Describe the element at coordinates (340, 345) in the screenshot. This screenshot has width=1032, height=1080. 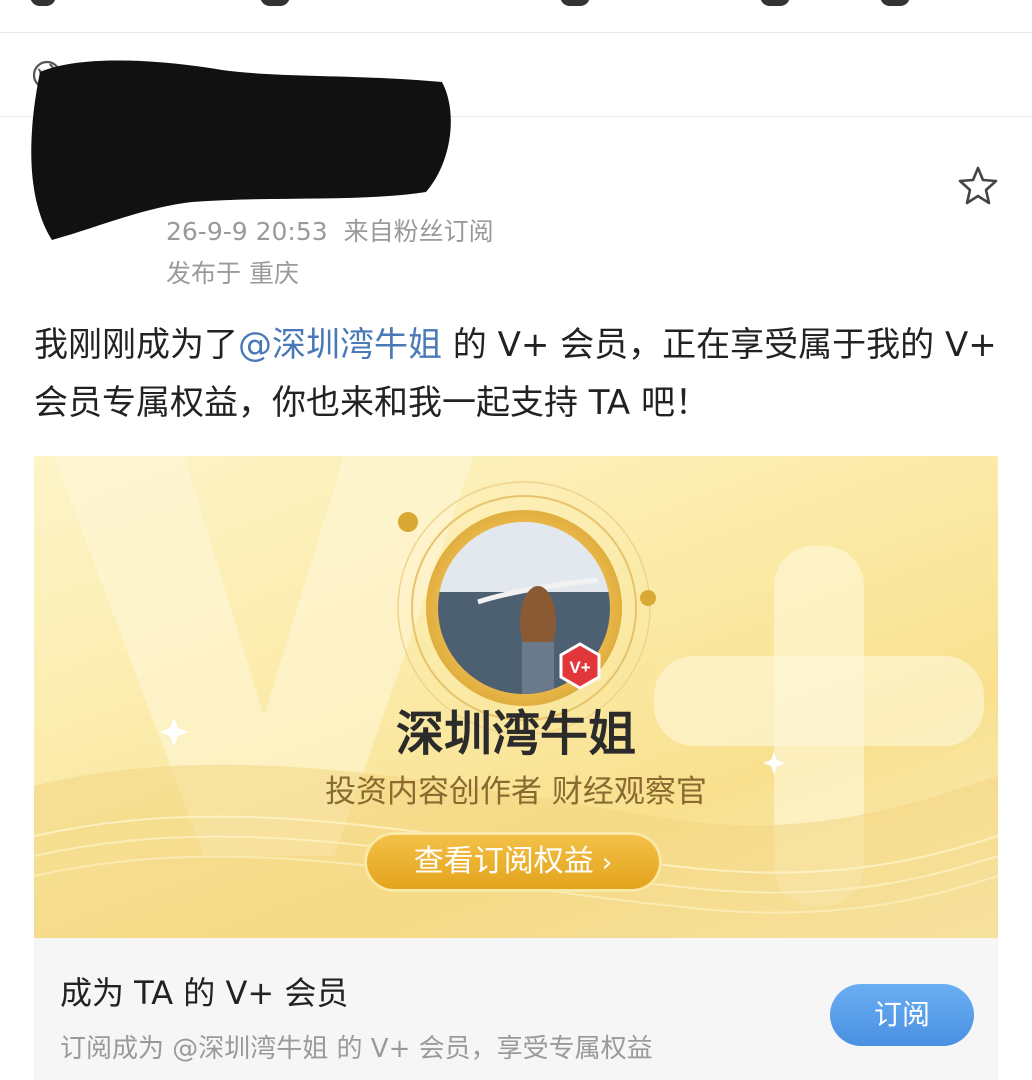
I see `mention-link: @深圳湾牛姐` at that location.